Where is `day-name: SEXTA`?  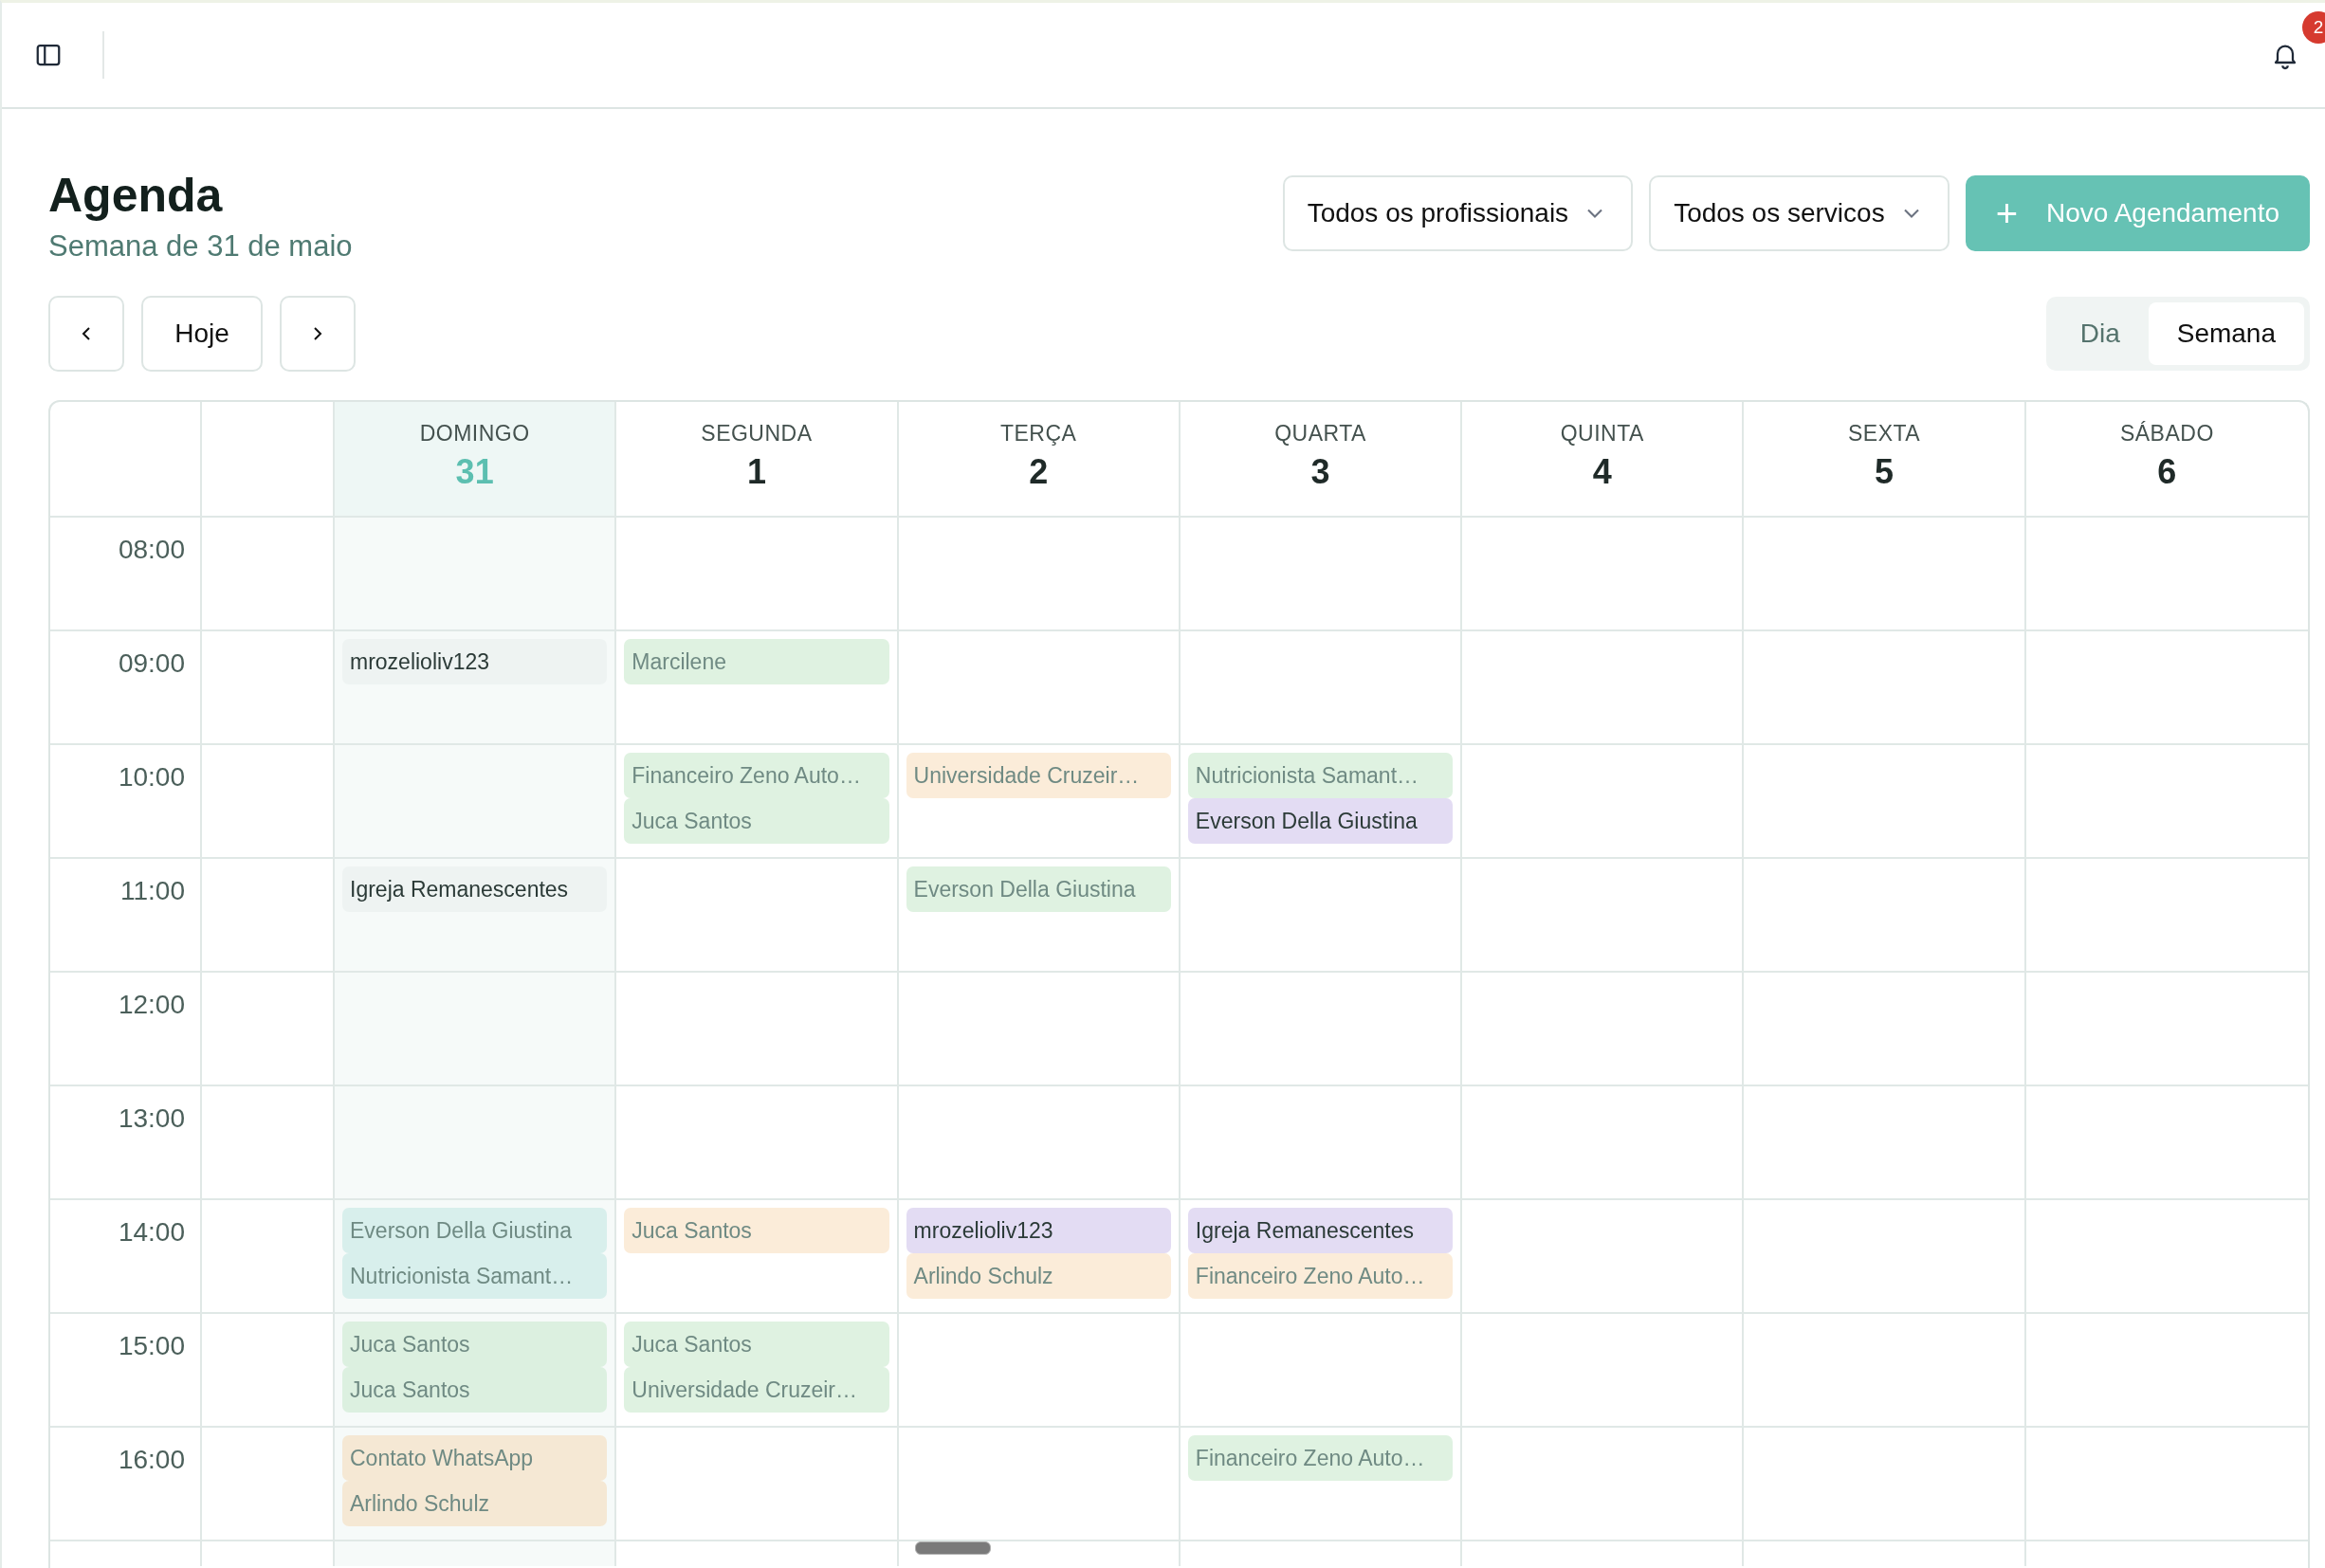
day-name: SEXTA is located at coordinates (1884, 434).